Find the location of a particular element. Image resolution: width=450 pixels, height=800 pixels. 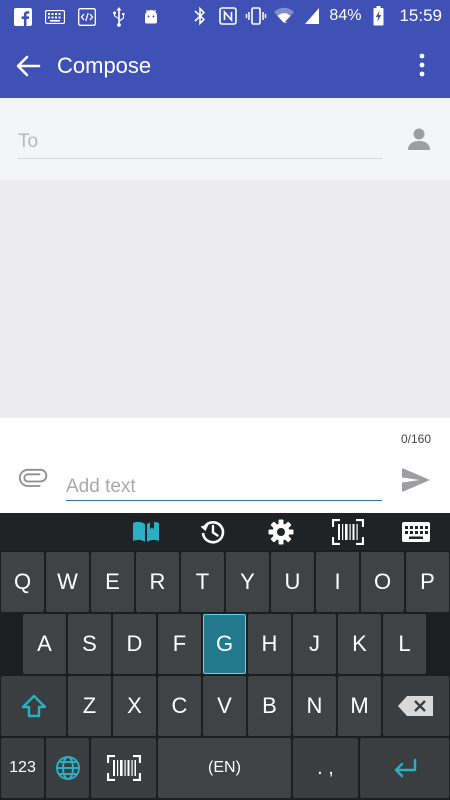

facebook-icon is located at coordinates (23, 17).